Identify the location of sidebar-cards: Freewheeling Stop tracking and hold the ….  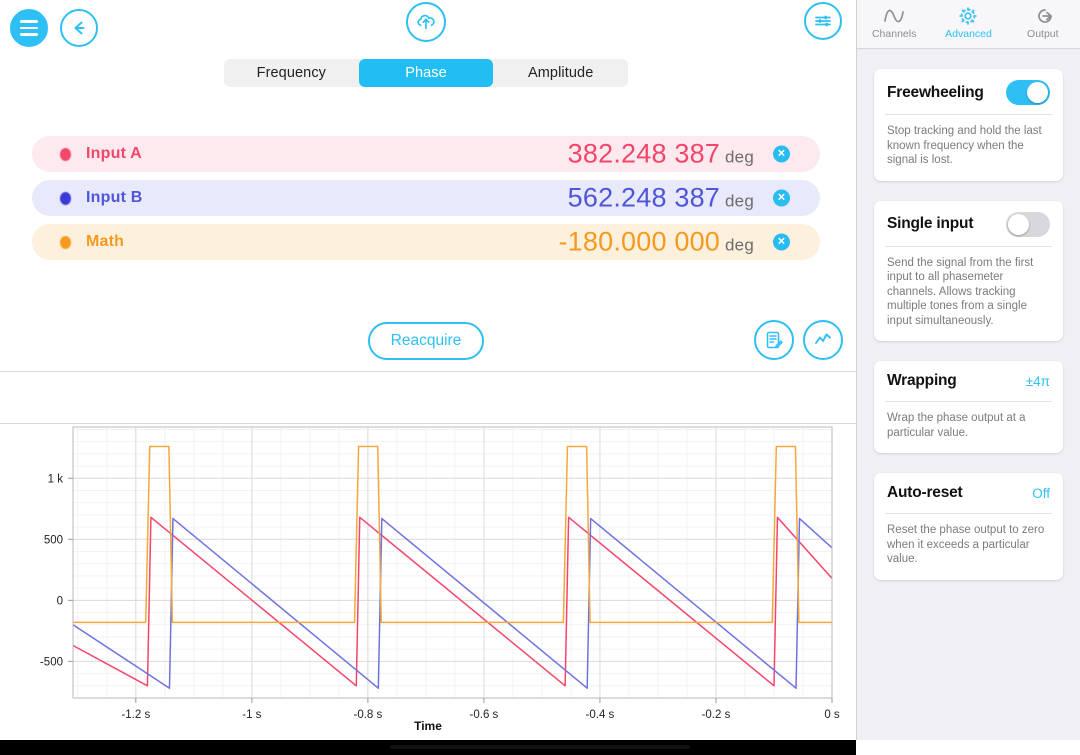
(968, 314).